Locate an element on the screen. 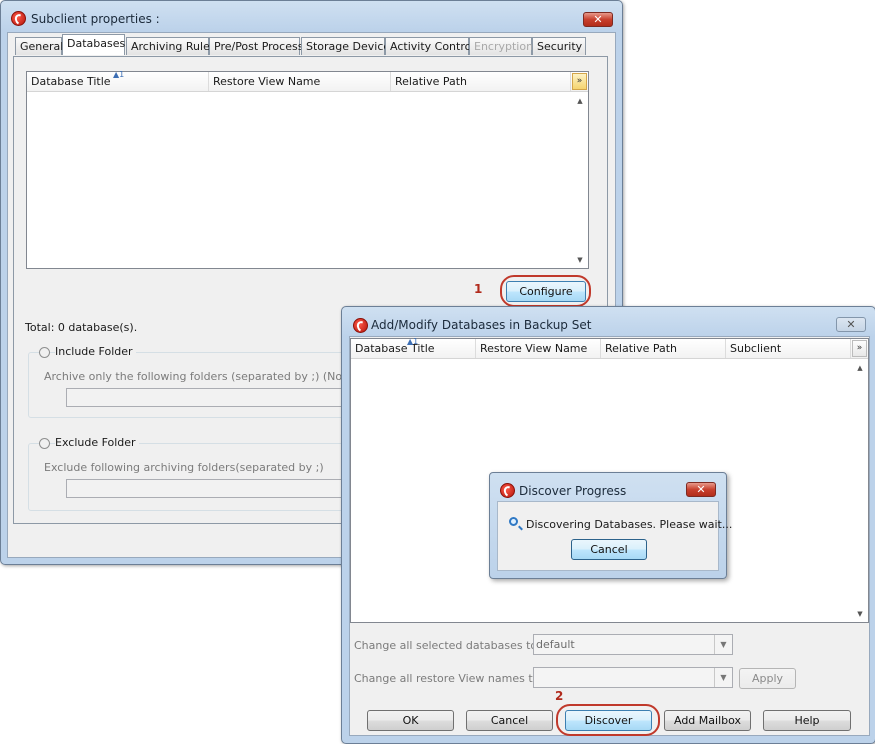 This screenshot has height=744, width=875. help-button: Help is located at coordinates (807, 720).